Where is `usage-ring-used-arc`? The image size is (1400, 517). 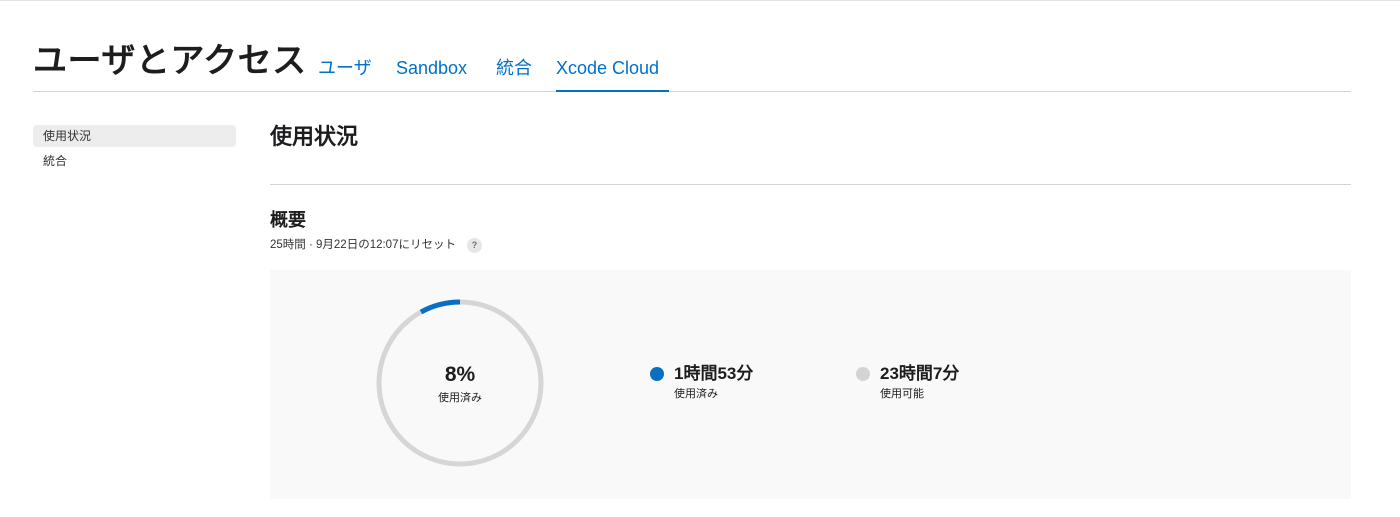 usage-ring-used-arc is located at coordinates (440, 307).